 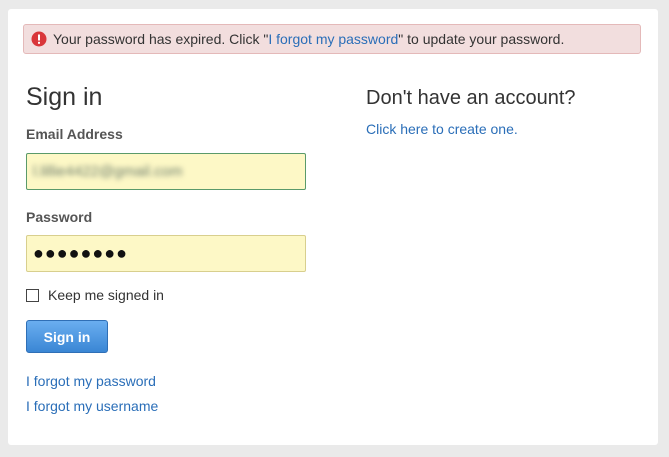 What do you see at coordinates (471, 98) in the screenshot?
I see `signup-title: Don't have an account?` at bounding box center [471, 98].